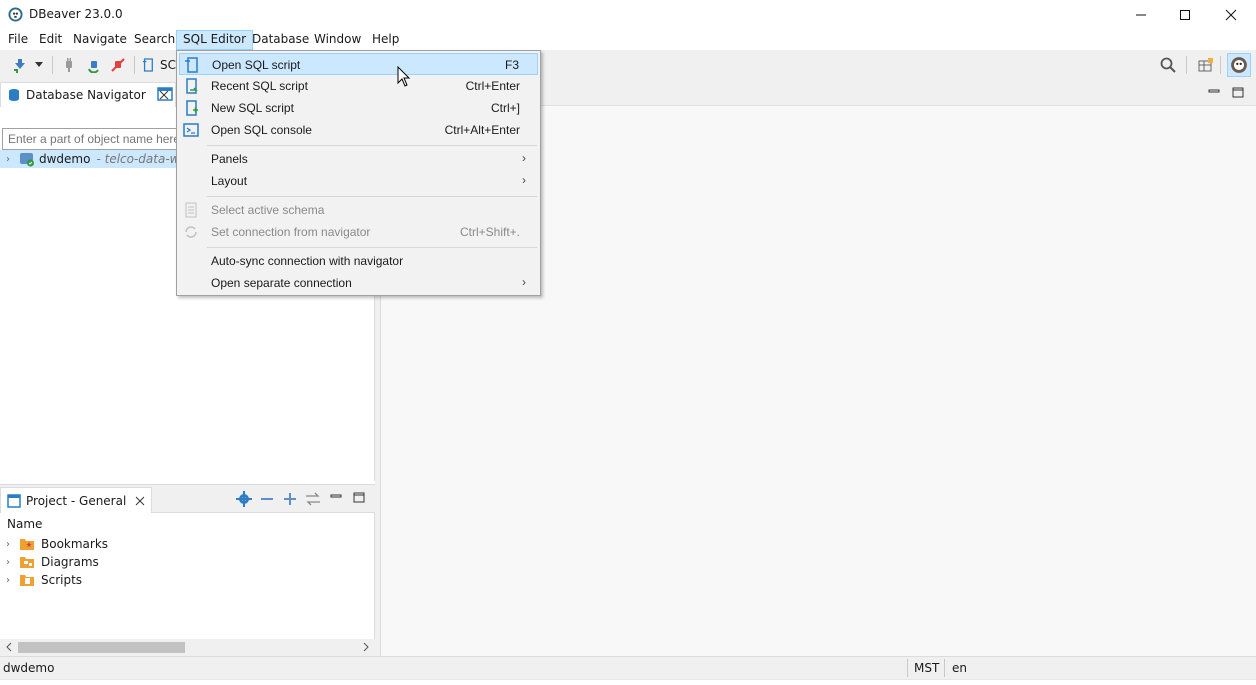  What do you see at coordinates (628, 15) in the screenshot?
I see `title-bar: DBeaver 23.0.0` at bounding box center [628, 15].